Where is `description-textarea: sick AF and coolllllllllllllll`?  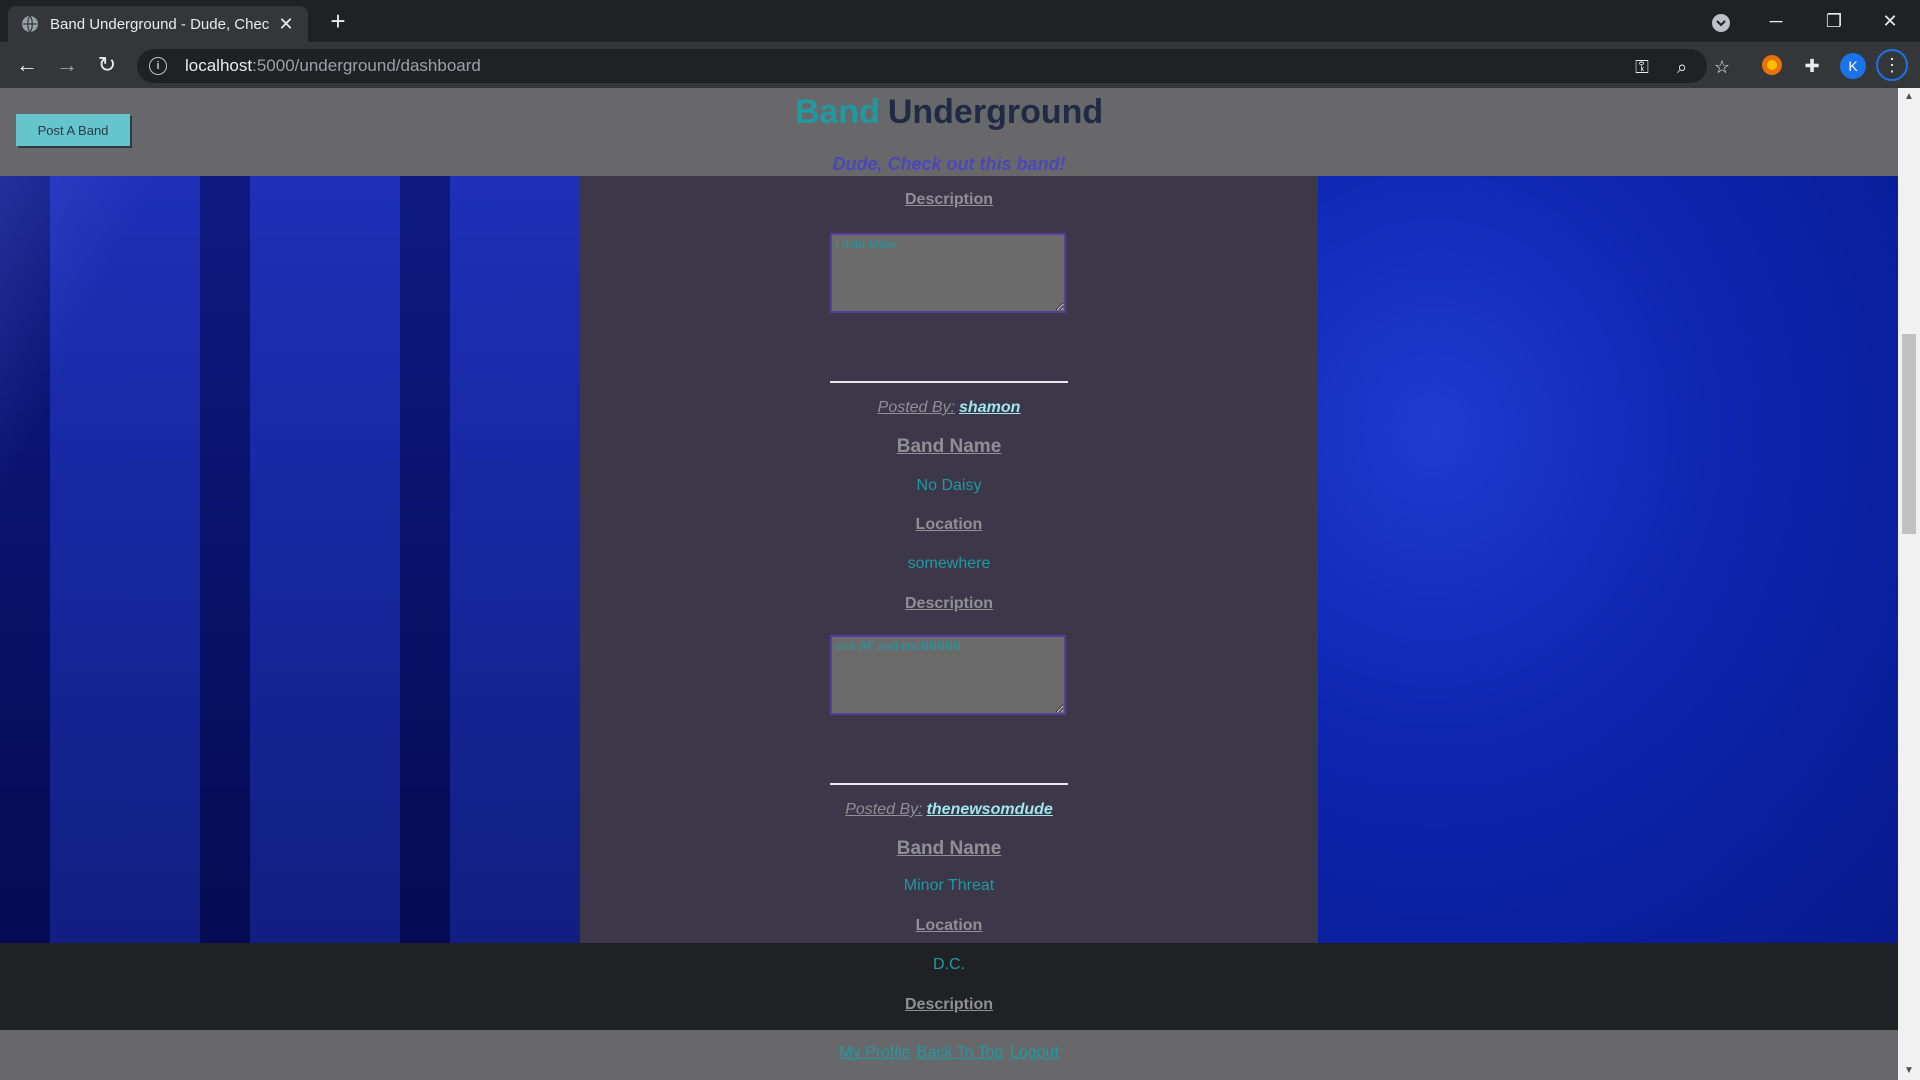 description-textarea: sick AF and coolllllllllllllll is located at coordinates (948, 675).